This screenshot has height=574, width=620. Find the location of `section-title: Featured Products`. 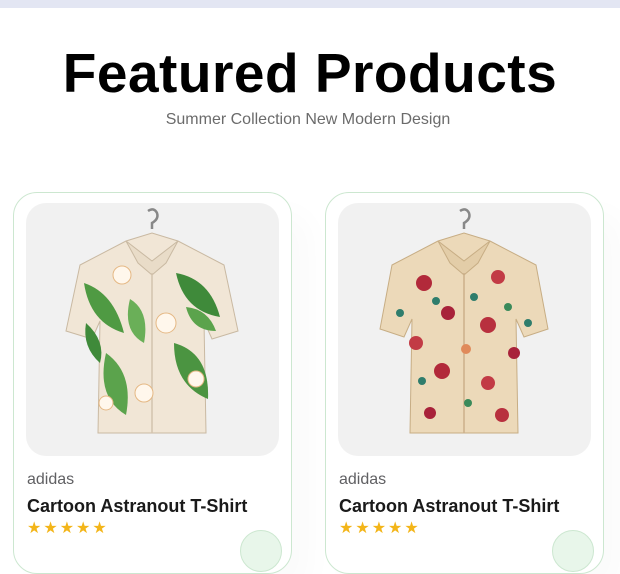

section-title: Featured Products is located at coordinates (310, 73).